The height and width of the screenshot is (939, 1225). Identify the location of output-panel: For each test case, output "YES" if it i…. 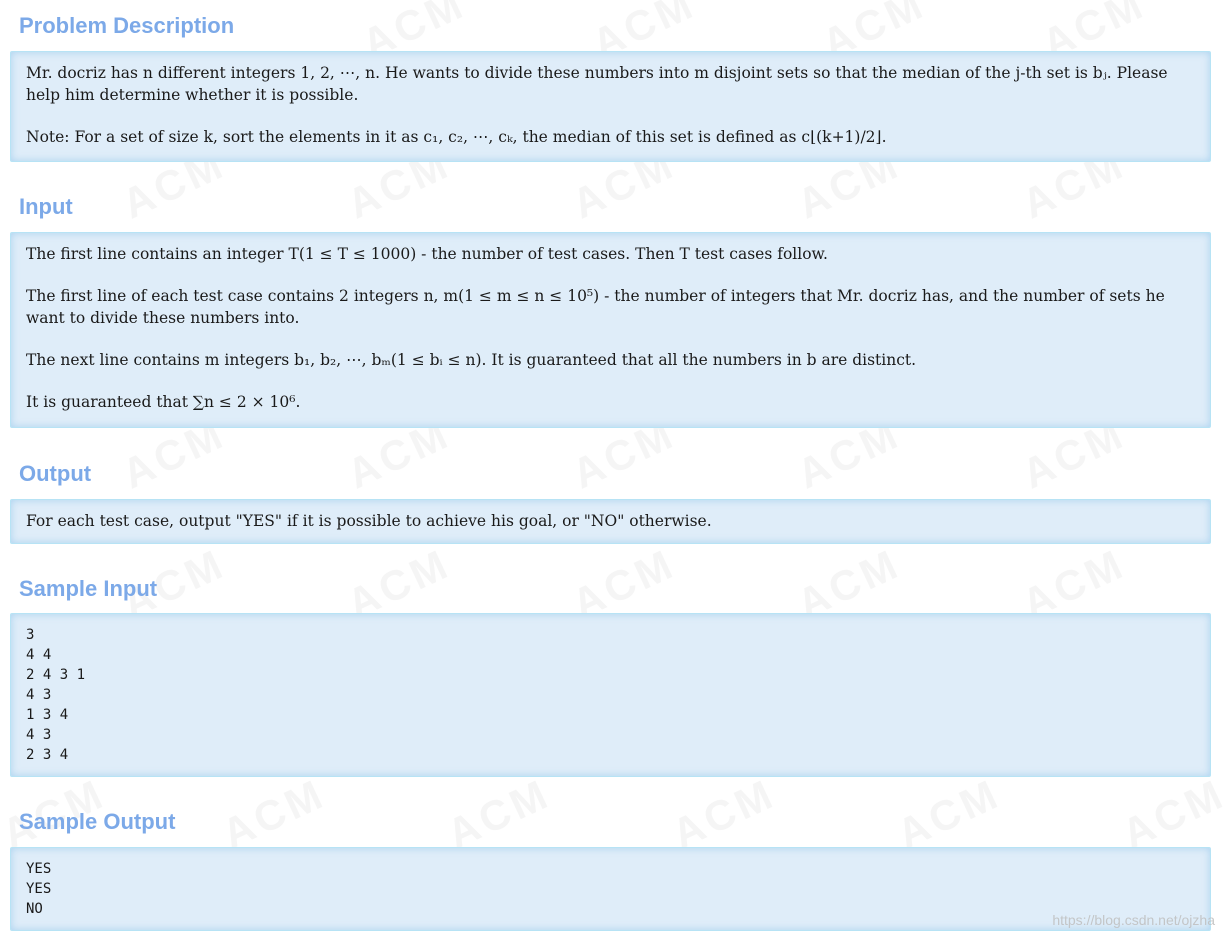
(610, 521).